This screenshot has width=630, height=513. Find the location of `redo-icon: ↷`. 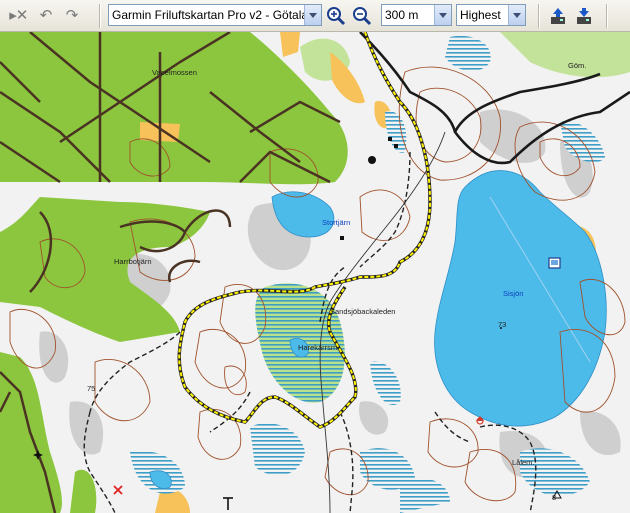

redo-icon: ↷ is located at coordinates (72, 16).